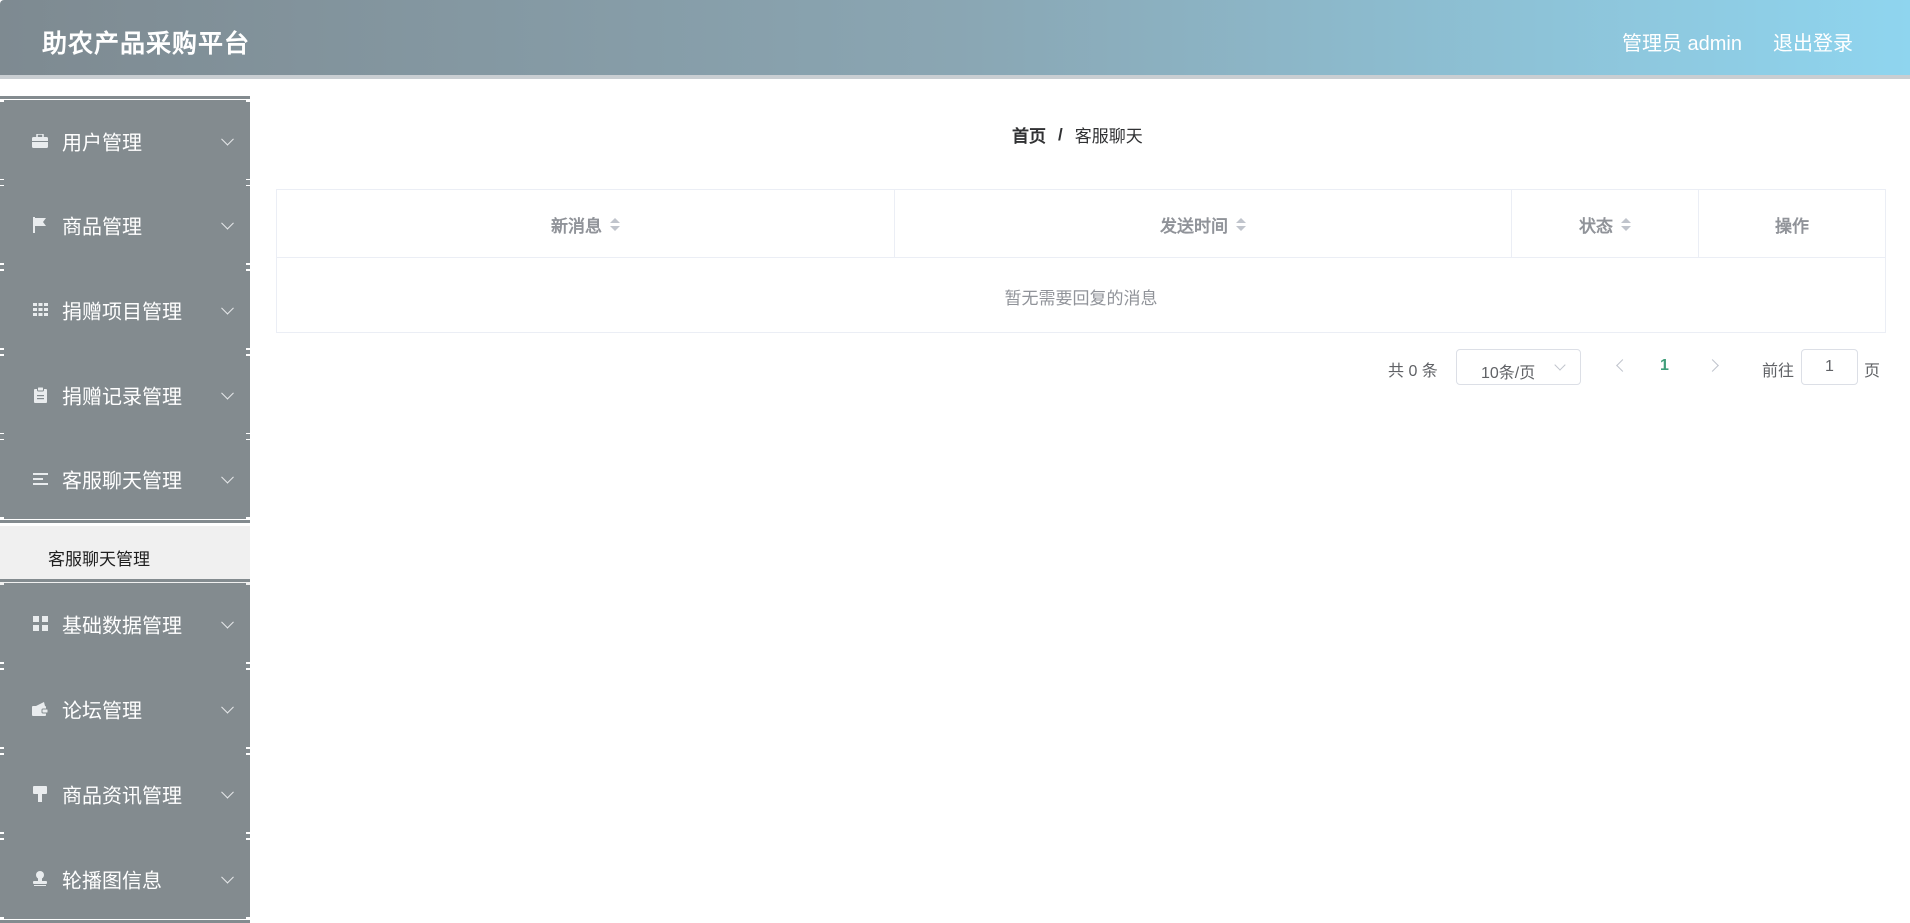  I want to click on prev-page-button, so click(1622, 365).